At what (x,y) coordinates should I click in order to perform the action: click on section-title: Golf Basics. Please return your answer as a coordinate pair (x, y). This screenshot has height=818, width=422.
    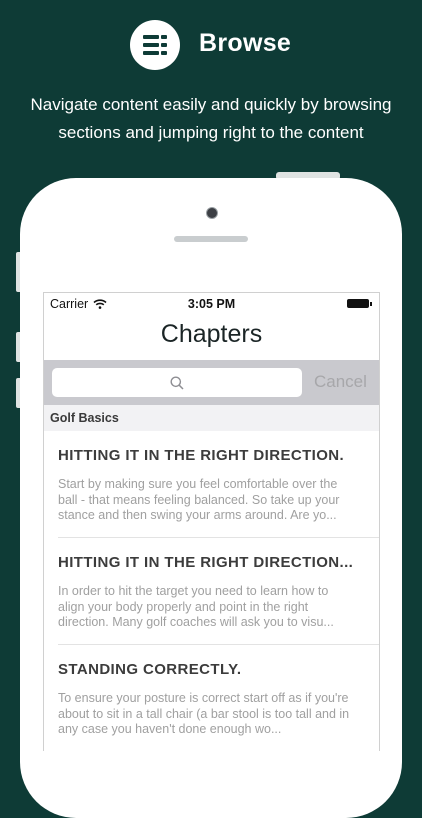
    Looking at the image, I should click on (84, 418).